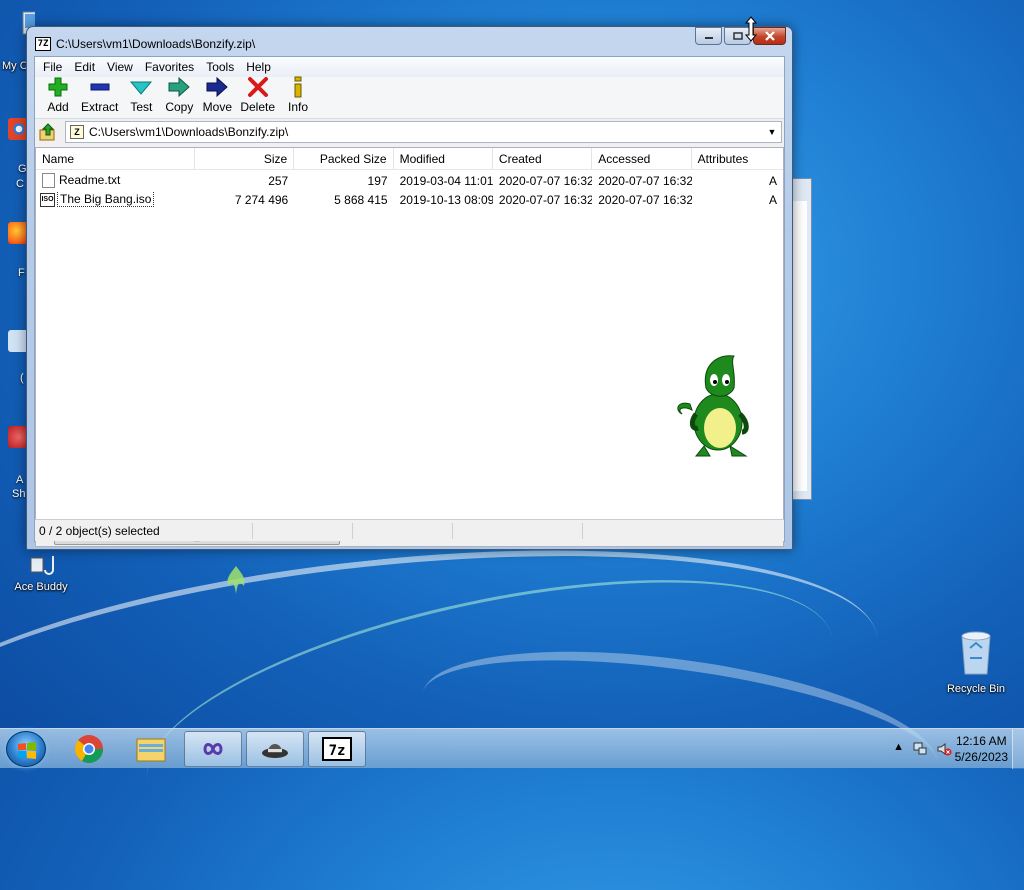 The height and width of the screenshot is (890, 1024). I want to click on arrow-right-icon, so click(217, 87).